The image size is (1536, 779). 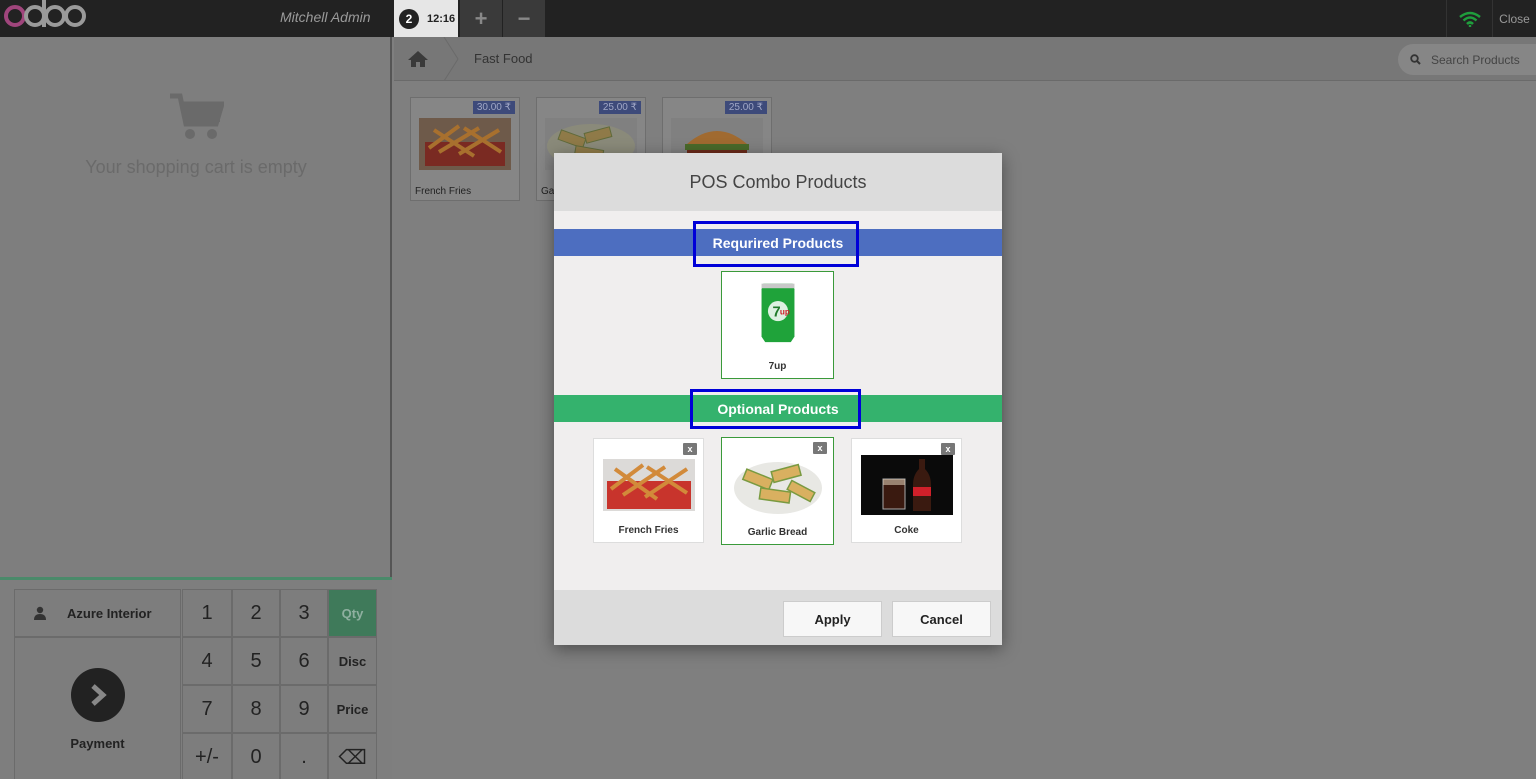 What do you see at coordinates (441, 18) in the screenshot?
I see `order-time: 12:16` at bounding box center [441, 18].